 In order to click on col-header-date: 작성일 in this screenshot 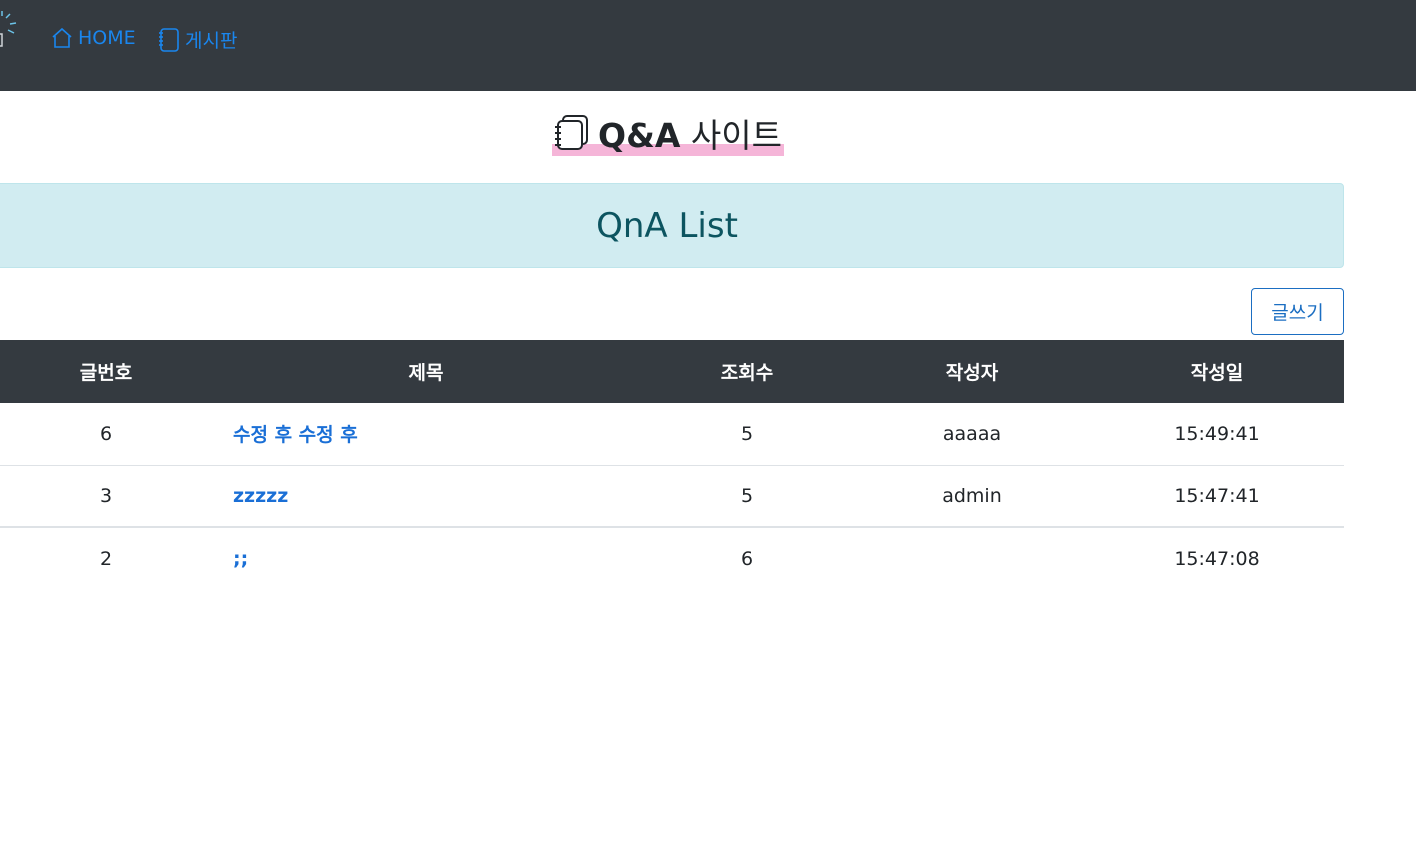, I will do `click(1217, 373)`.